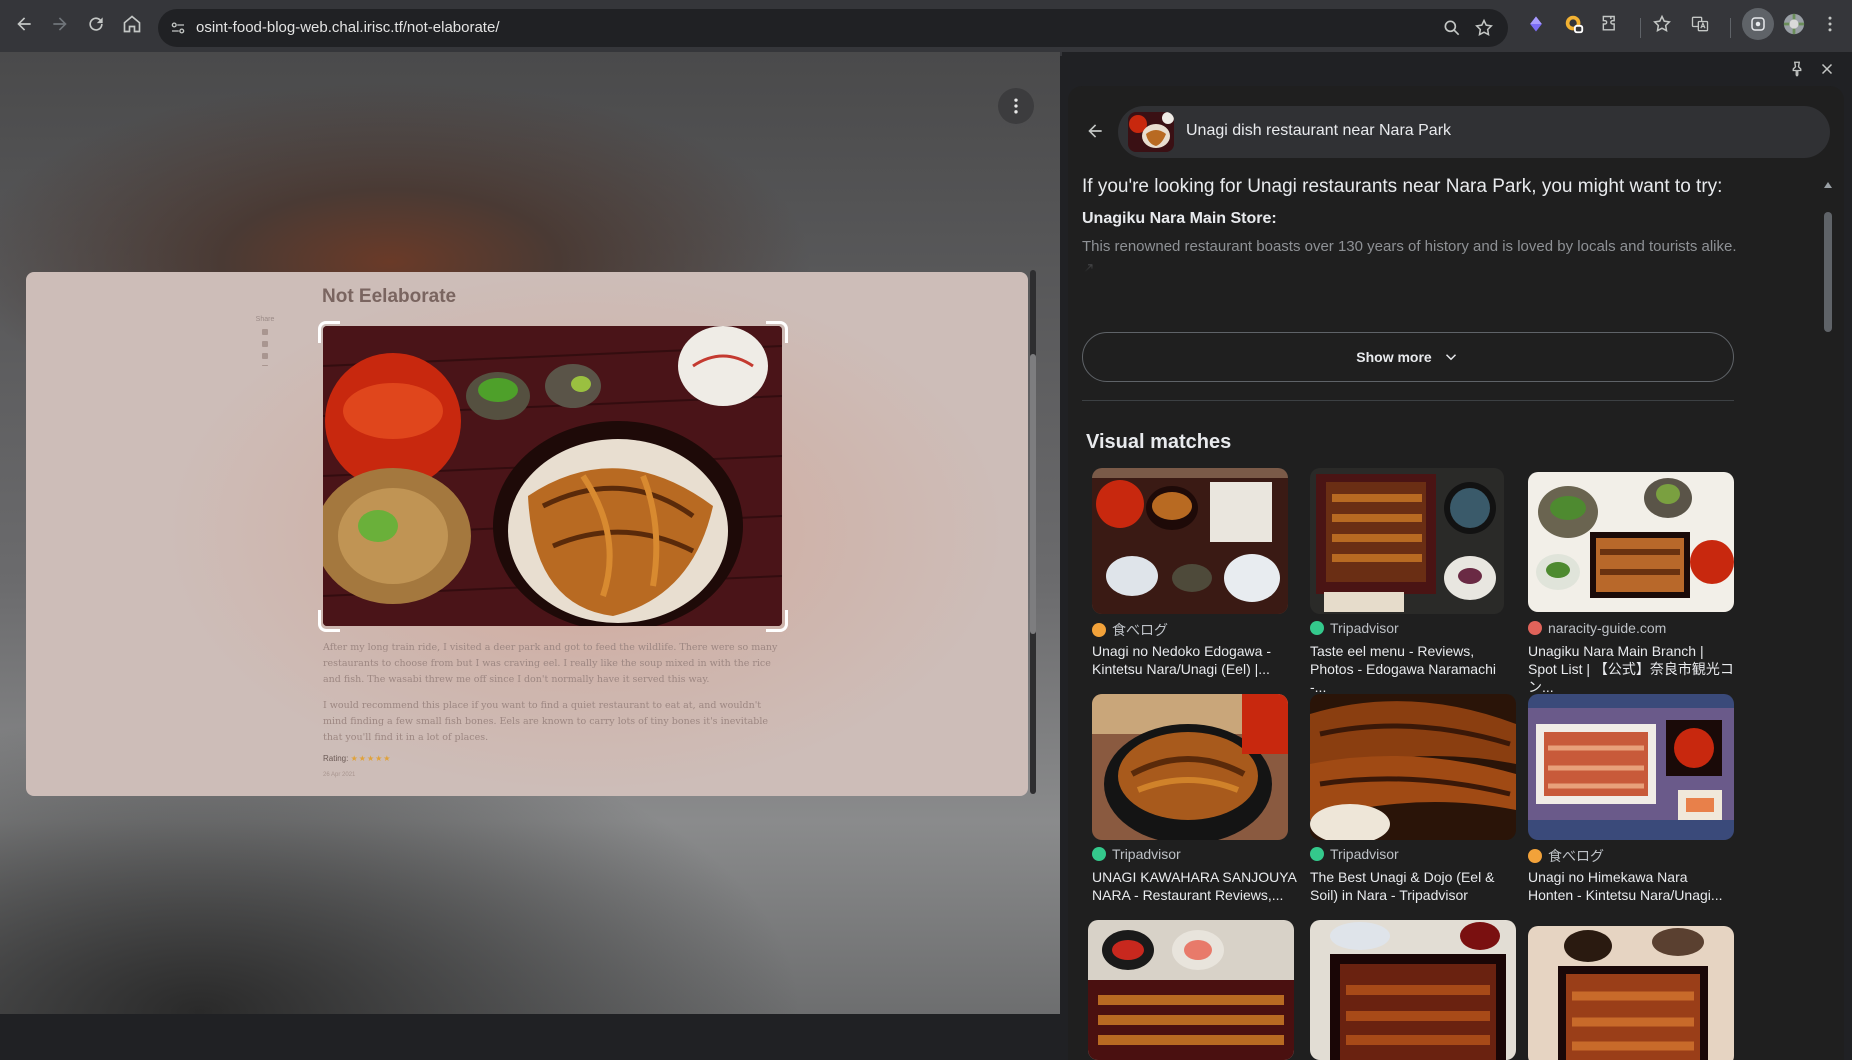 Image resolution: width=1852 pixels, height=1060 pixels. I want to click on extensions-puzzle-icon, so click(1610, 24).